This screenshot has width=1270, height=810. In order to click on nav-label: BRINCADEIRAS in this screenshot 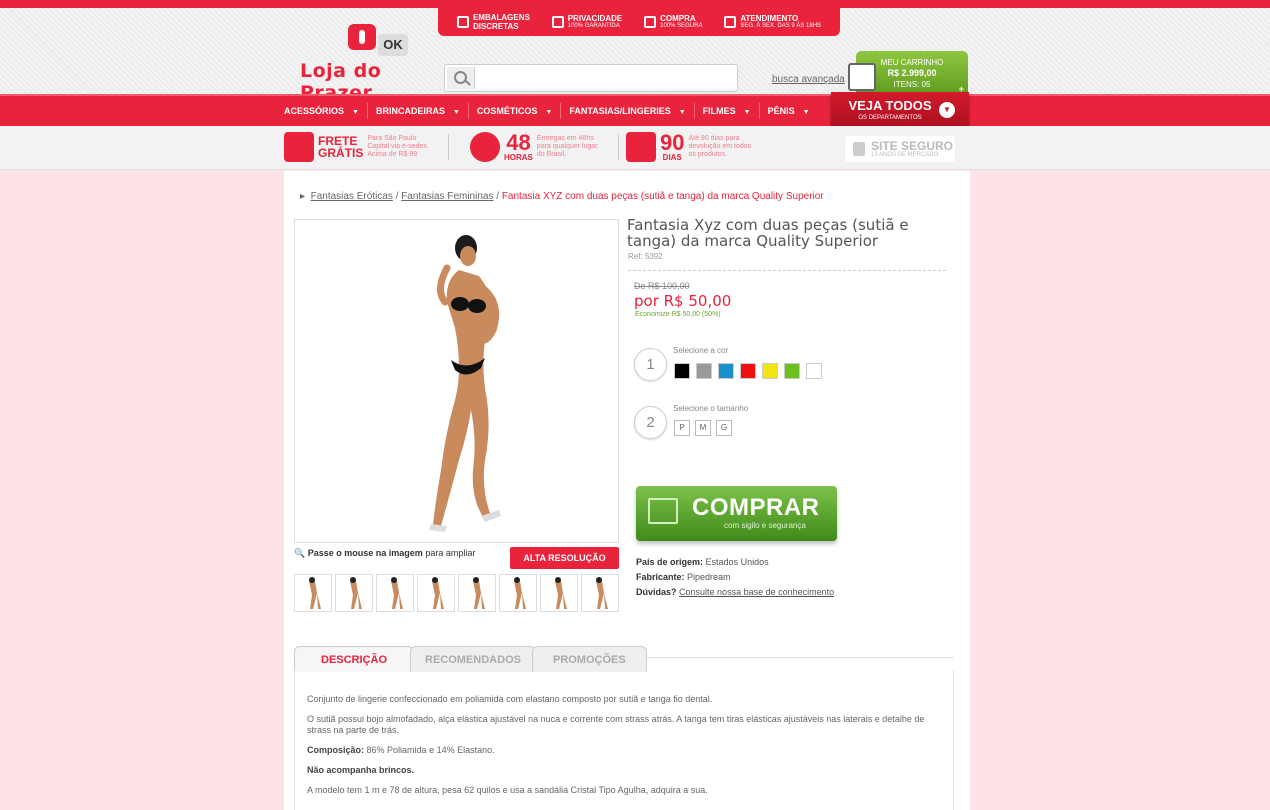, I will do `click(410, 111)`.